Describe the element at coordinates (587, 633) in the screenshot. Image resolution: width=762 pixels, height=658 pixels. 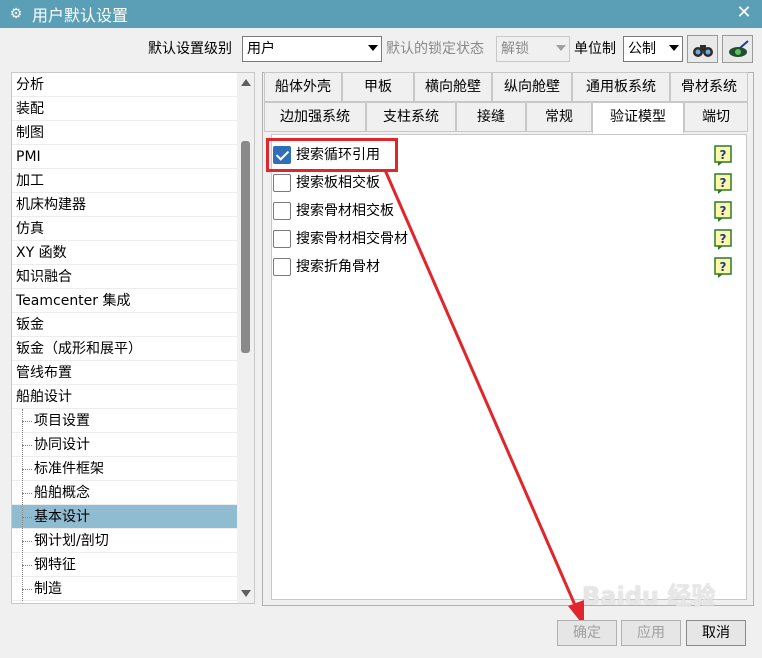
I see `ok-button: 确定` at that location.